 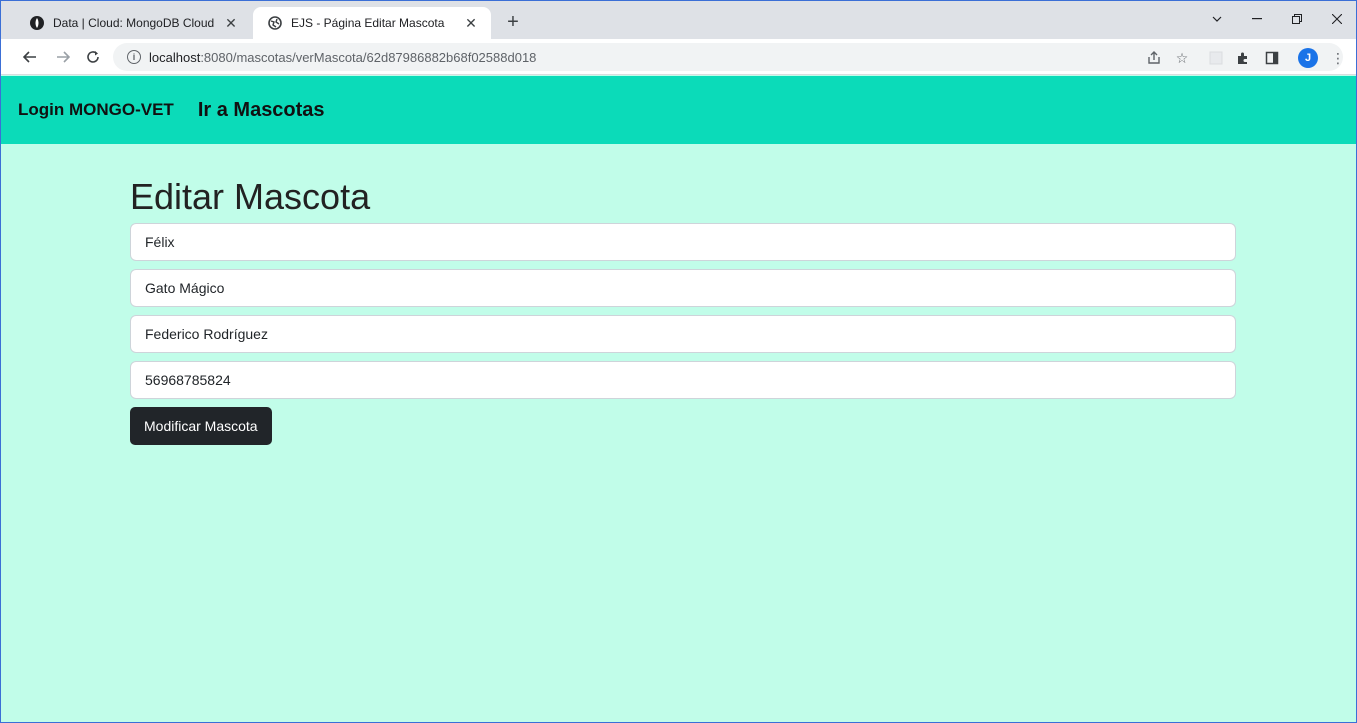 I want to click on tab-search-icon, so click(x=1217, y=19).